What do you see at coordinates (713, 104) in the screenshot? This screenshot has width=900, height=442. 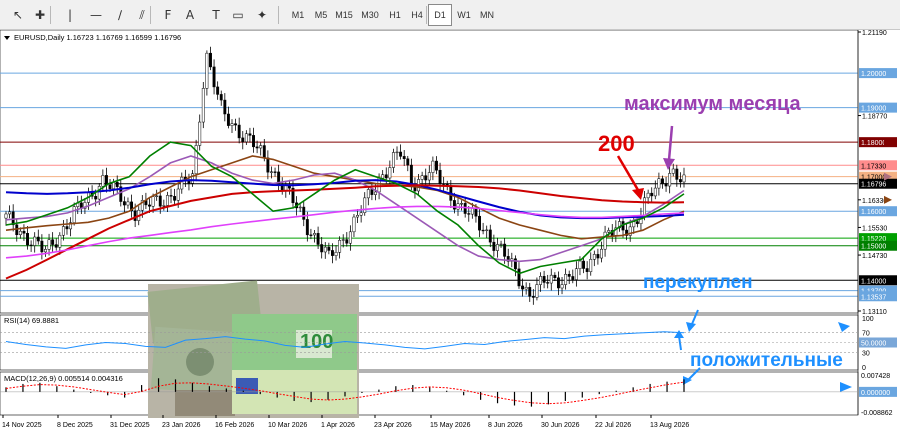 I see `annotation-month-high: максимум месяца` at bounding box center [713, 104].